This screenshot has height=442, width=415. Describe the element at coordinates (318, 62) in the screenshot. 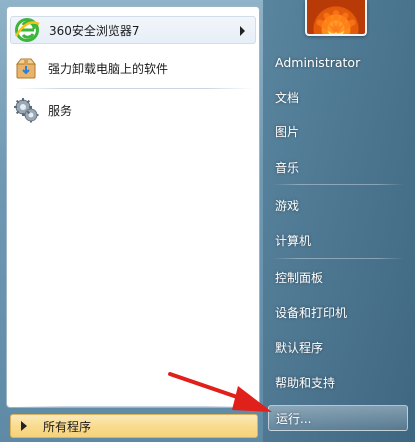

I see `user-name: Administrator` at that location.